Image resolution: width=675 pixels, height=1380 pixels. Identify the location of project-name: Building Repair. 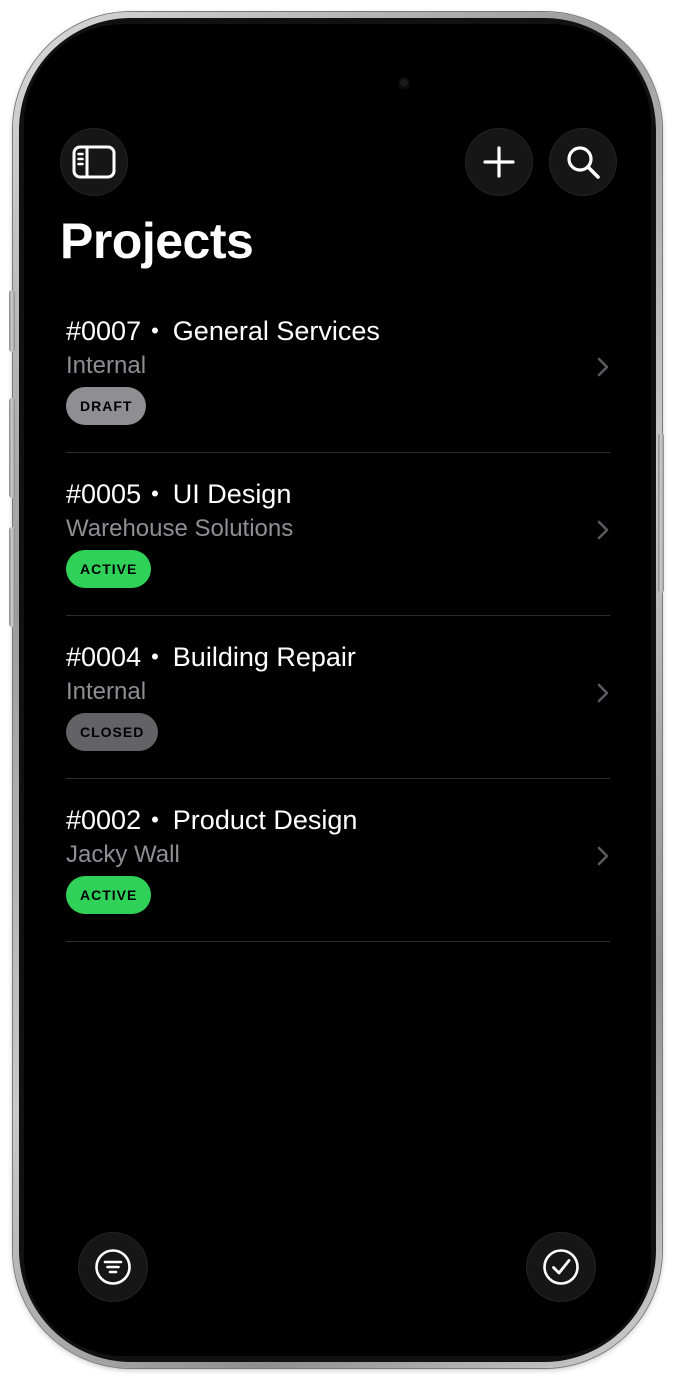
(264, 657).